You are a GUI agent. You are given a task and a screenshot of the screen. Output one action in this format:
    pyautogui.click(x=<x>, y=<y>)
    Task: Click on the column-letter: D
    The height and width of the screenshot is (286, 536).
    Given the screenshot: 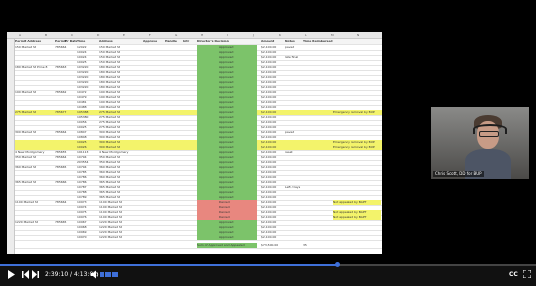 What is the action you would take?
    pyautogui.click(x=98, y=35)
    